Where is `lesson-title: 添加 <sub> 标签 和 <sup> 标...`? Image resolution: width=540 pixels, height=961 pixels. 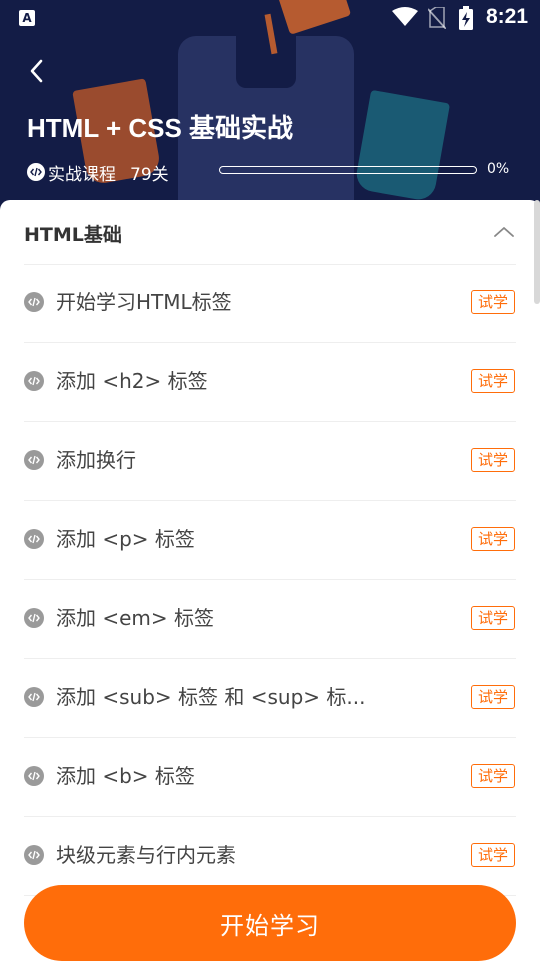 lesson-title: 添加 <sub> 标签 和 <sup> 标... is located at coordinates (211, 697).